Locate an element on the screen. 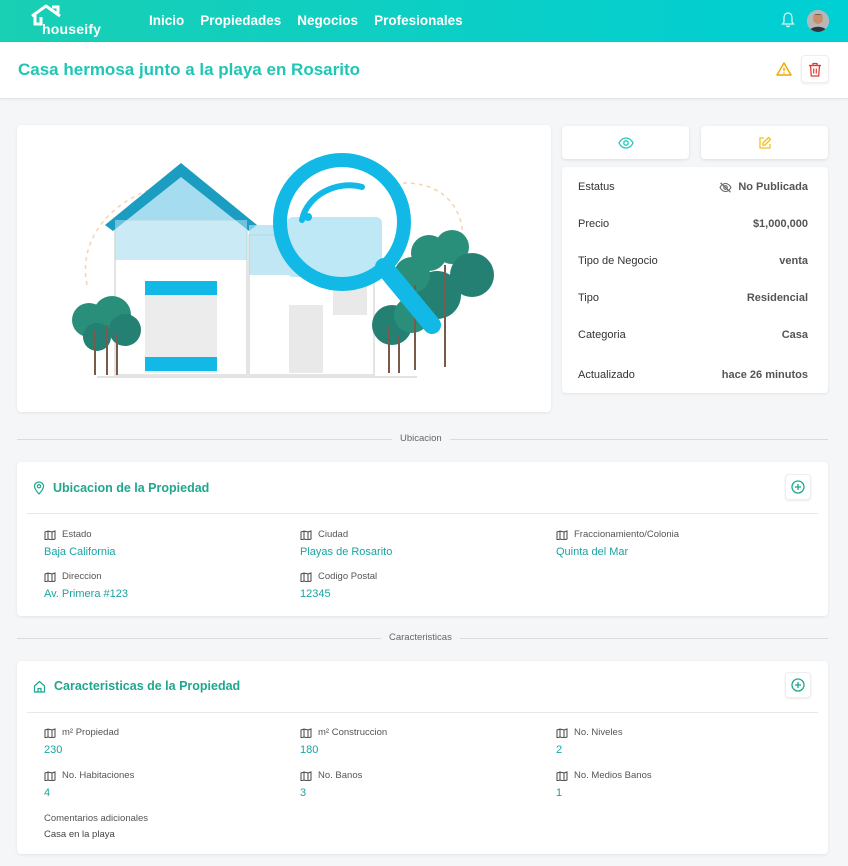  home-icon is located at coordinates (39, 686).